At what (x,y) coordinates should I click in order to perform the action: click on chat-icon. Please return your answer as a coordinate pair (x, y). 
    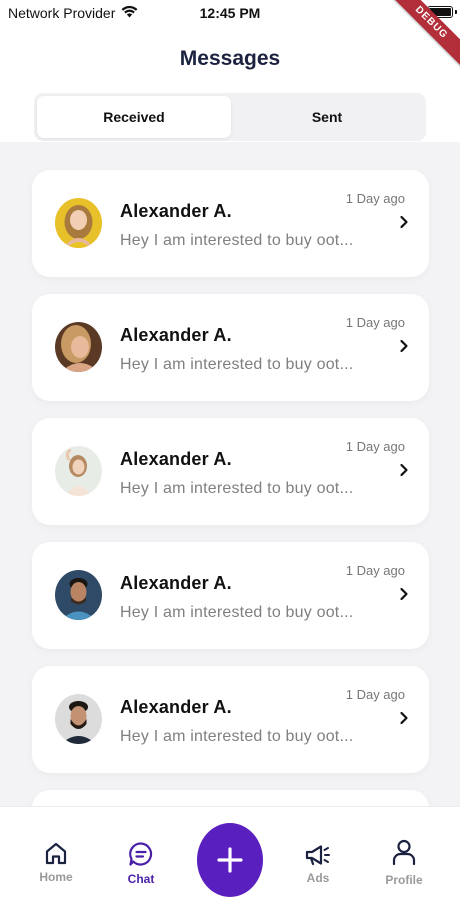
    Looking at the image, I should click on (141, 854).